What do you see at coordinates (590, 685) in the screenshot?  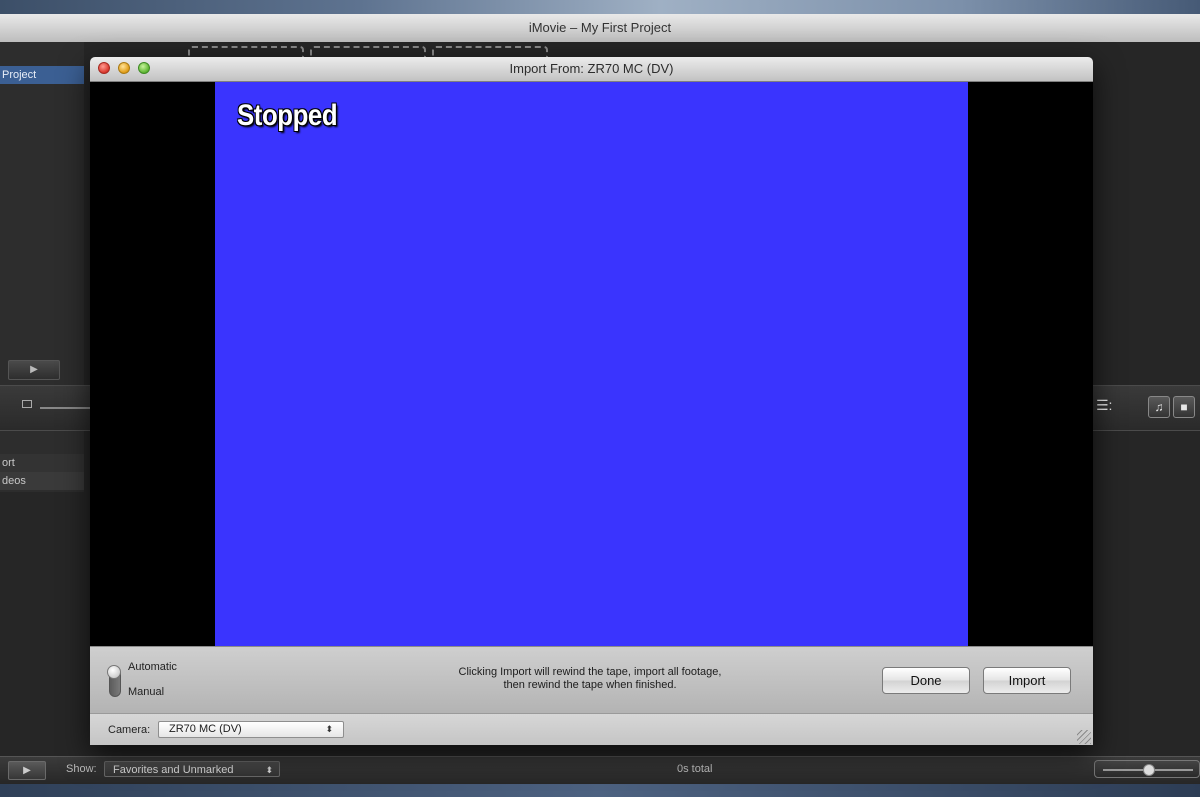 I see `instruction-line: then rewind the tape when finished.` at bounding box center [590, 685].